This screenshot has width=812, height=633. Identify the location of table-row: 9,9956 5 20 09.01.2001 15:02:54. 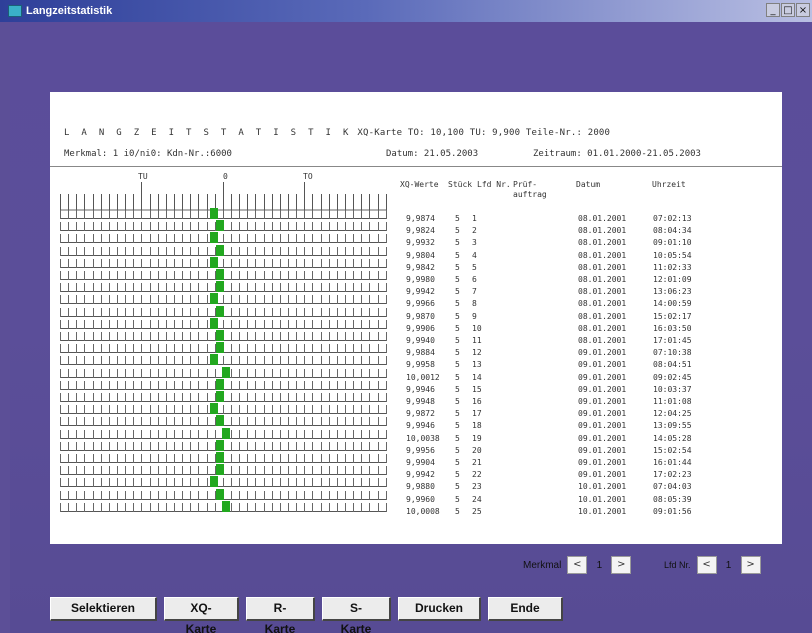
(590, 451).